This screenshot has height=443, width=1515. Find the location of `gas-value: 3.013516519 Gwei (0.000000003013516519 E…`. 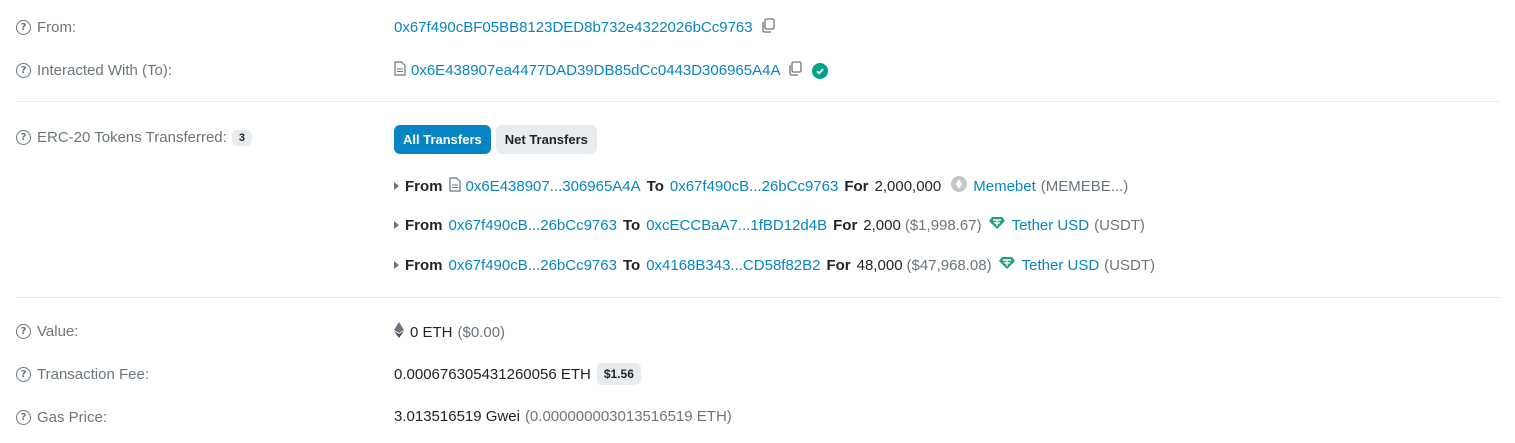

gas-value: 3.013516519 Gwei (0.000000003013516519 E… is located at coordinates (563, 416).